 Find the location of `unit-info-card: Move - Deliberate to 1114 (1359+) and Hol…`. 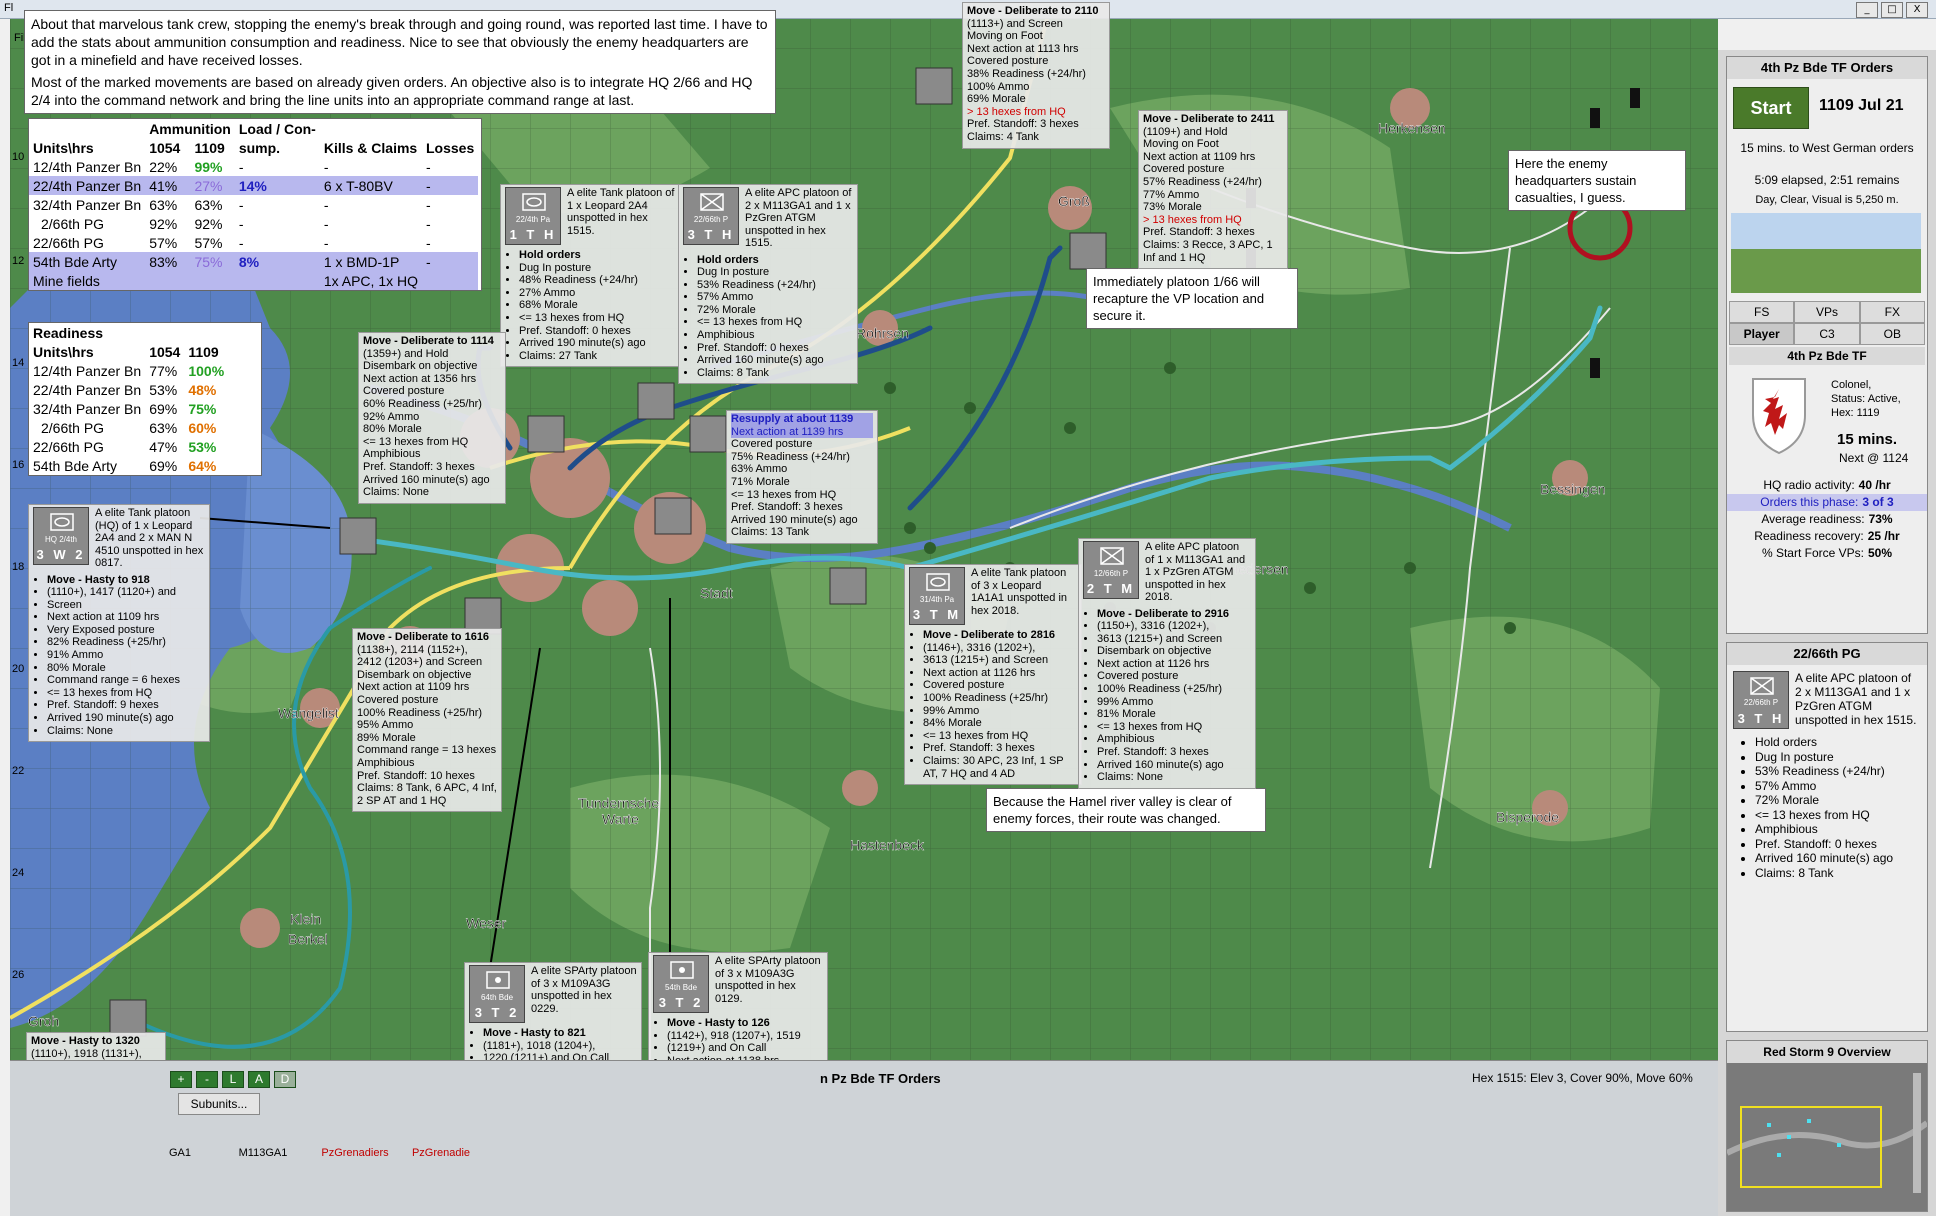

unit-info-card: Move - Deliberate to 1114 (1359+) and Hol… is located at coordinates (432, 418).